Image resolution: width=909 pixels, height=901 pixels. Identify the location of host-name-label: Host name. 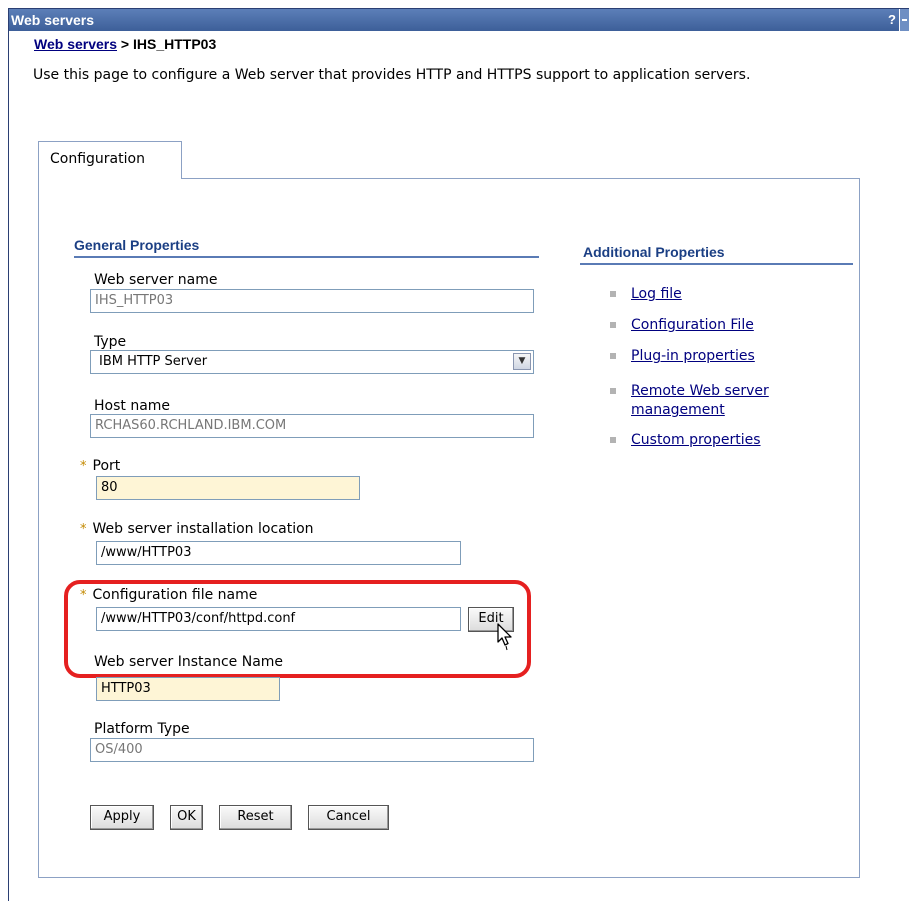
(132, 406).